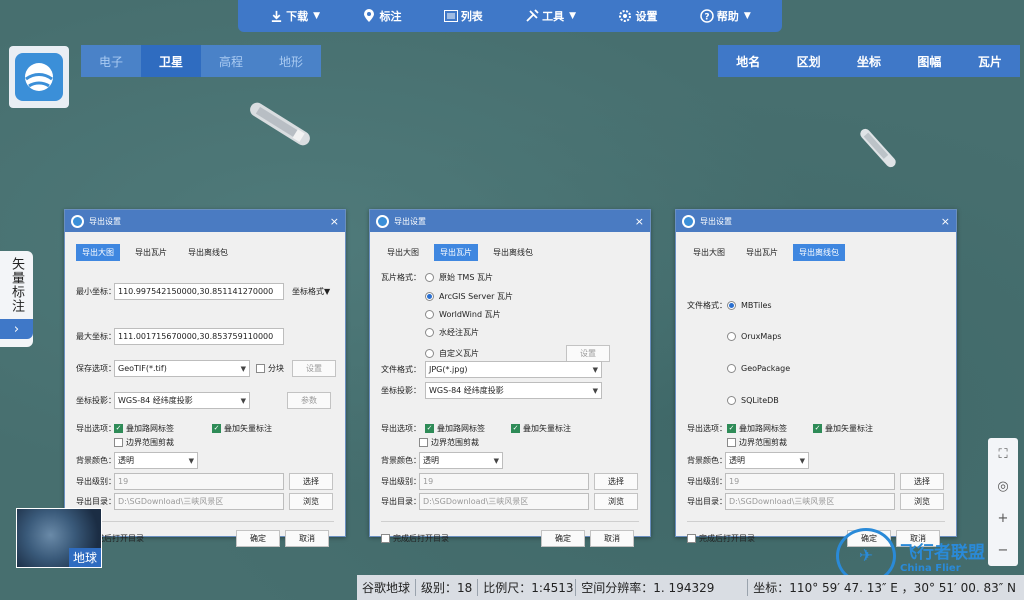 The height and width of the screenshot is (600, 1024). What do you see at coordinates (450, 16) in the screenshot?
I see `list-icon` at bounding box center [450, 16].